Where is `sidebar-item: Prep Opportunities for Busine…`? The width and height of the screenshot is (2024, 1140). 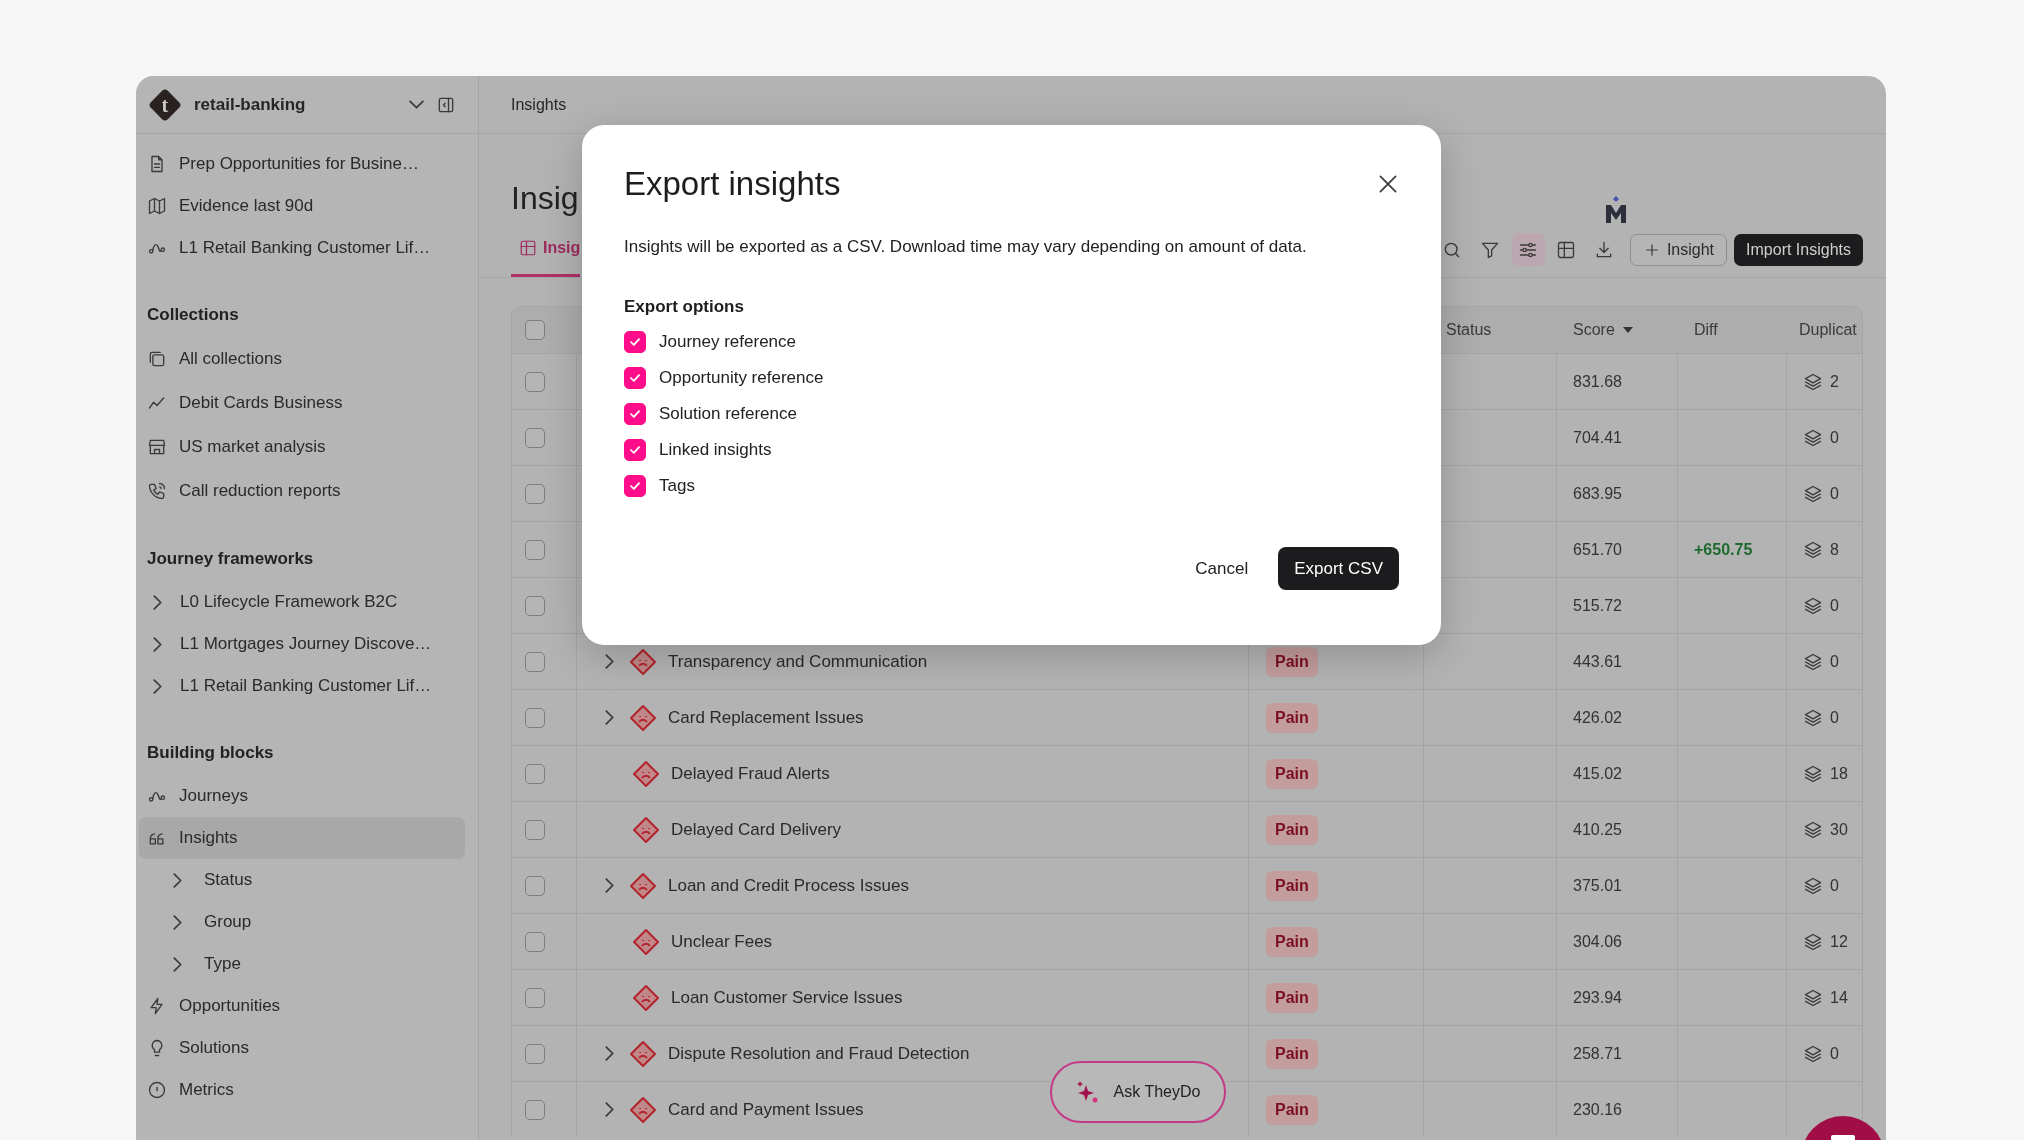
sidebar-item: Prep Opportunities for Busine… is located at coordinates (302, 164).